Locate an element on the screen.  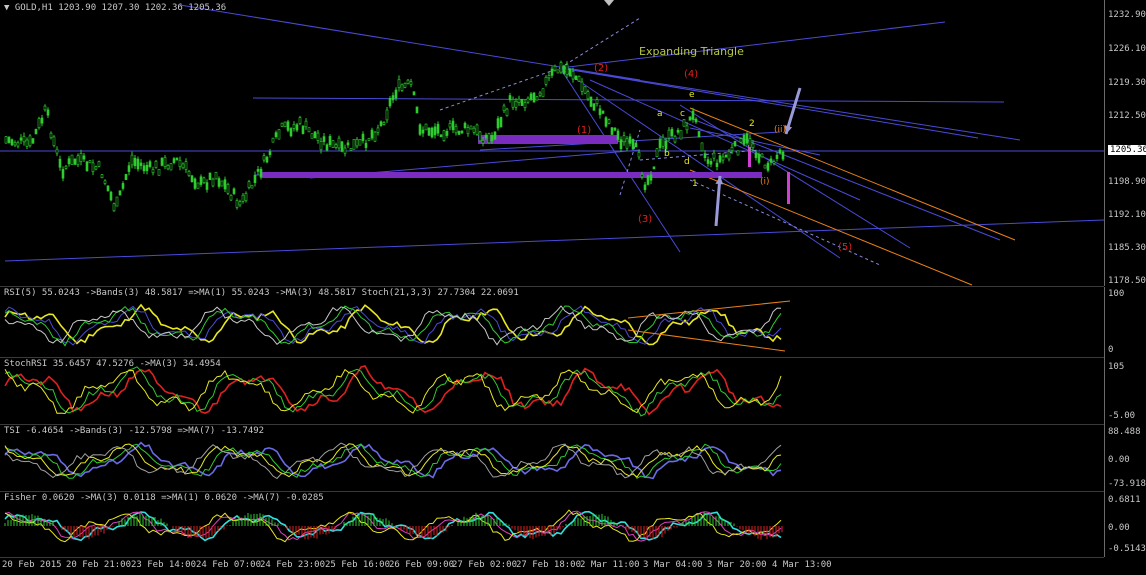
support-zone is located at coordinates (512, 175).